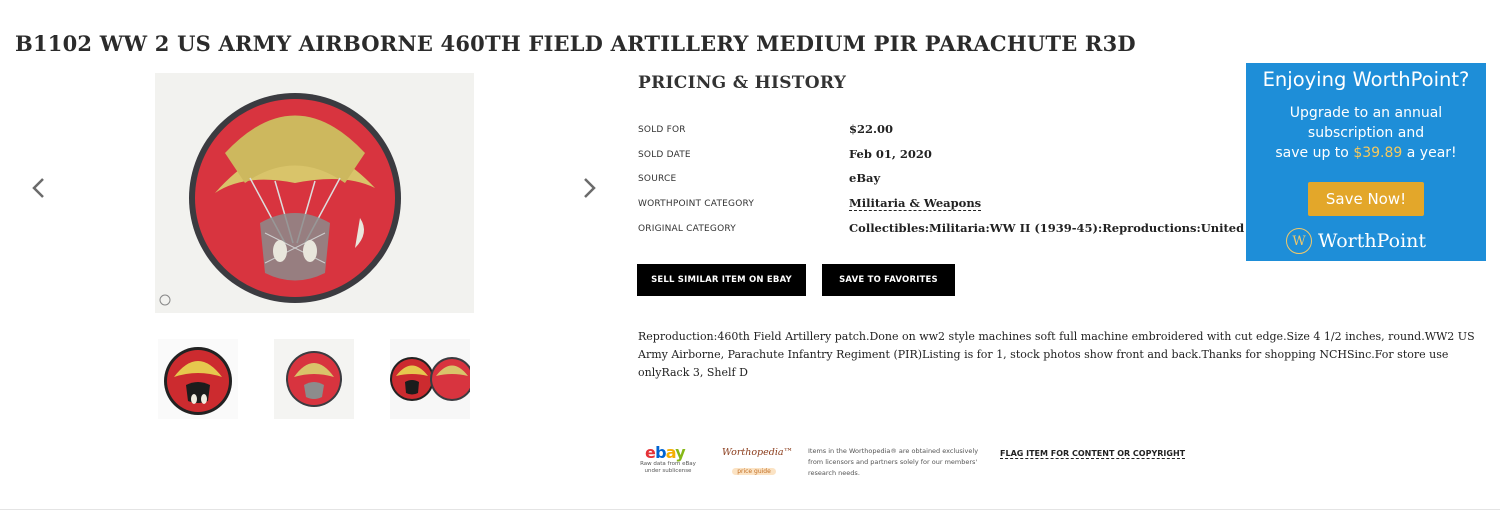 This screenshot has height=511, width=1500. I want to click on pricing-label: ORIGINAL CATEGORY, so click(687, 229).